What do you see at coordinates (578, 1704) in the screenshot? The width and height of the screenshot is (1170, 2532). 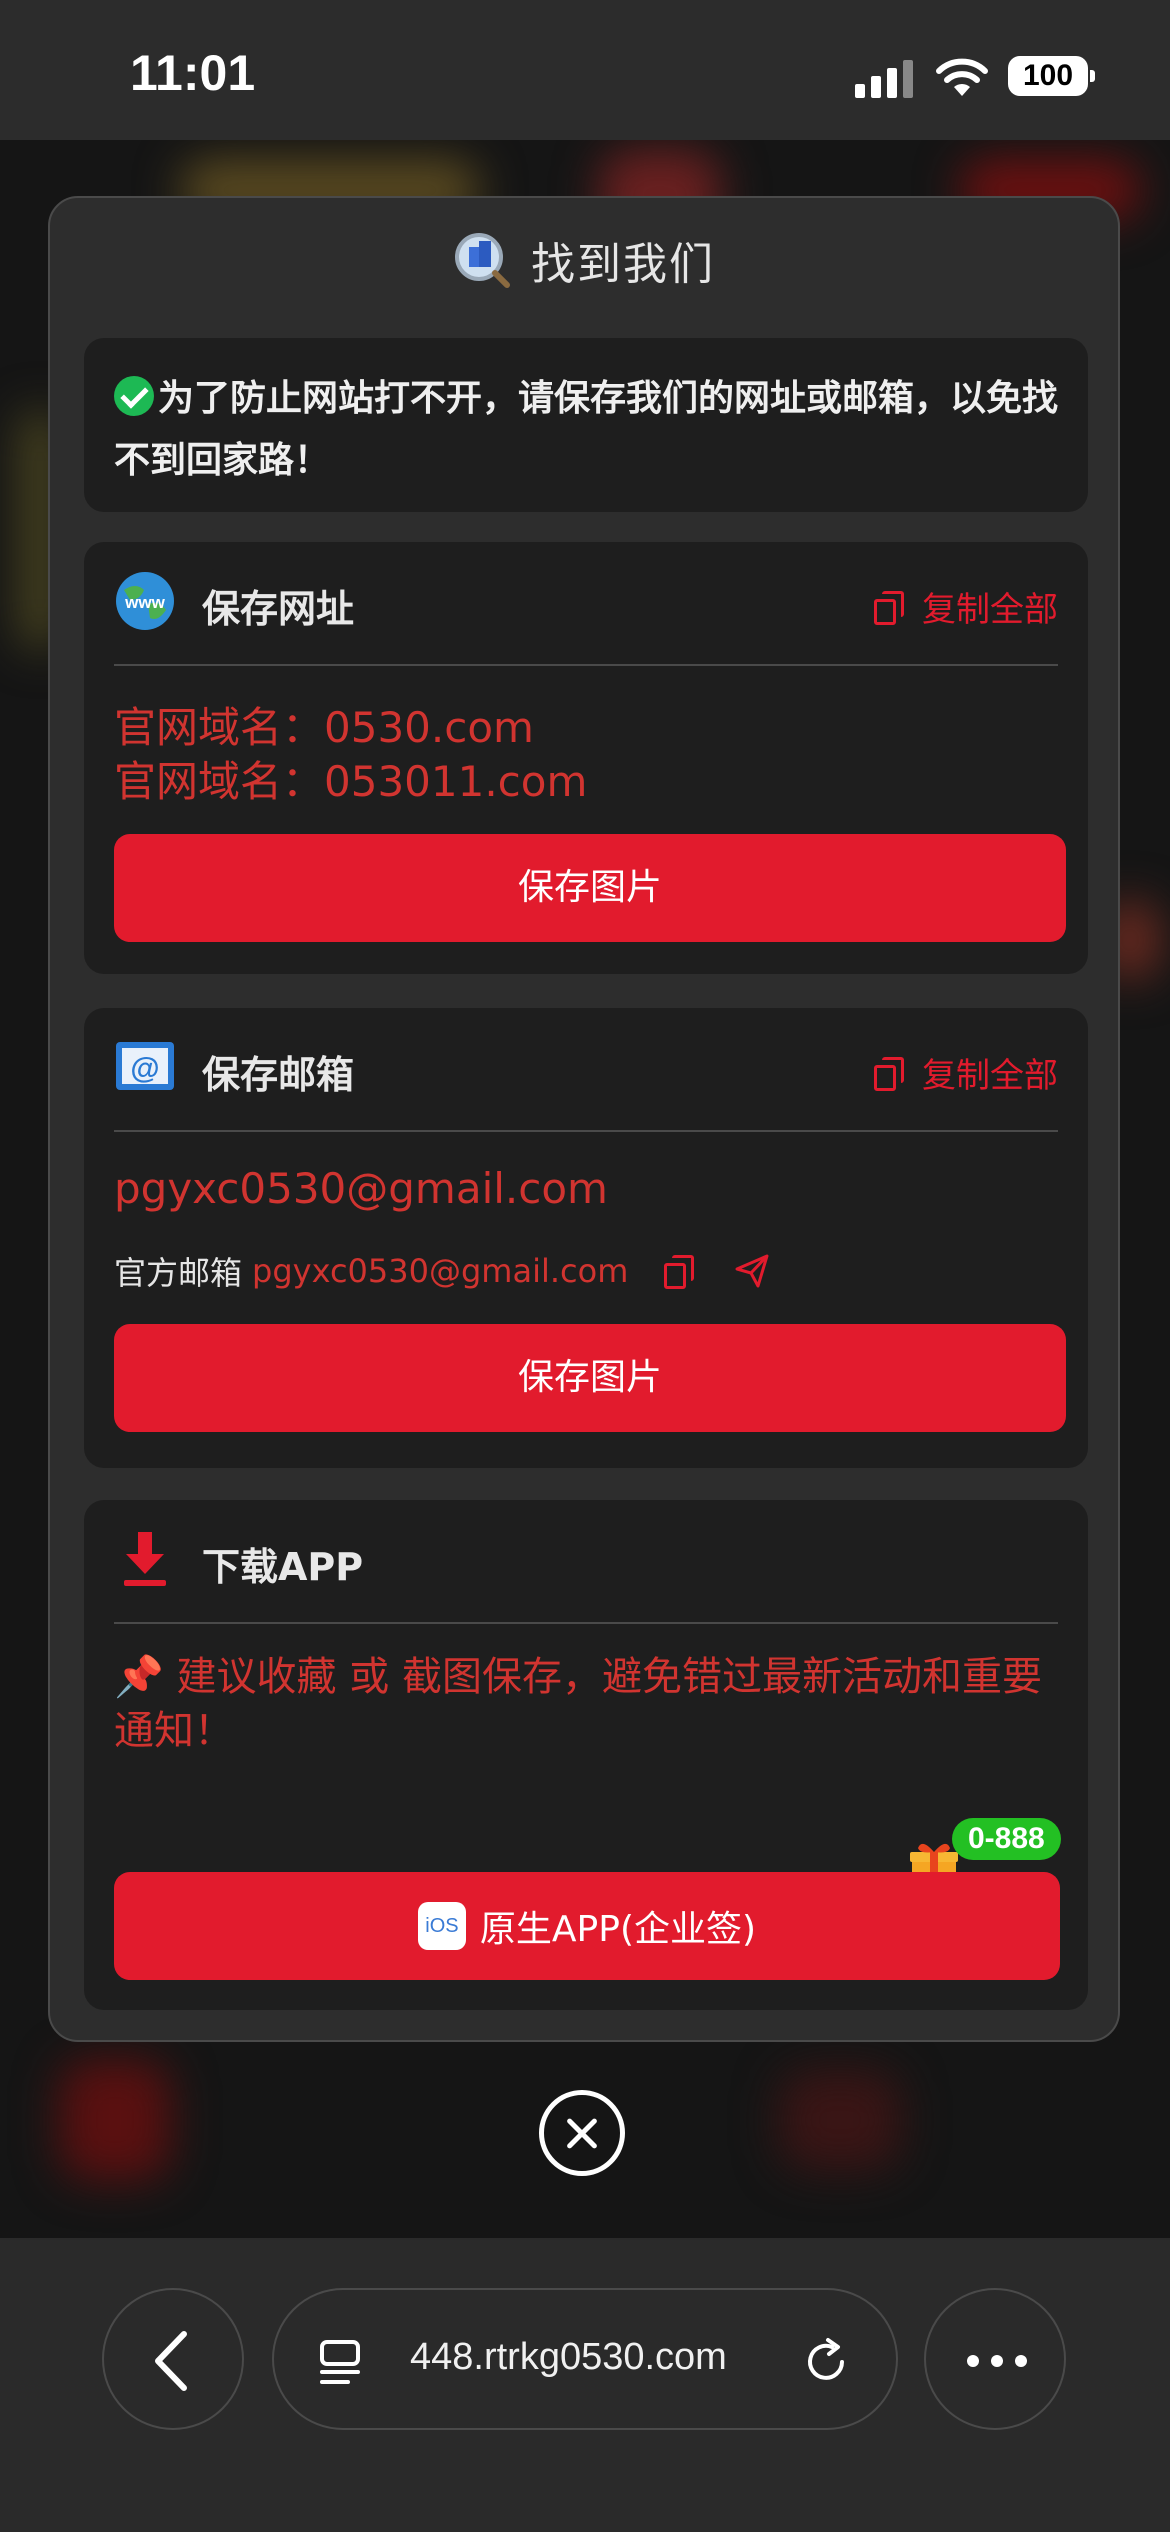 I see `download-tip: 📌 建议收藏 或 截图保存，避免错过最新活动和重要通知！` at bounding box center [578, 1704].